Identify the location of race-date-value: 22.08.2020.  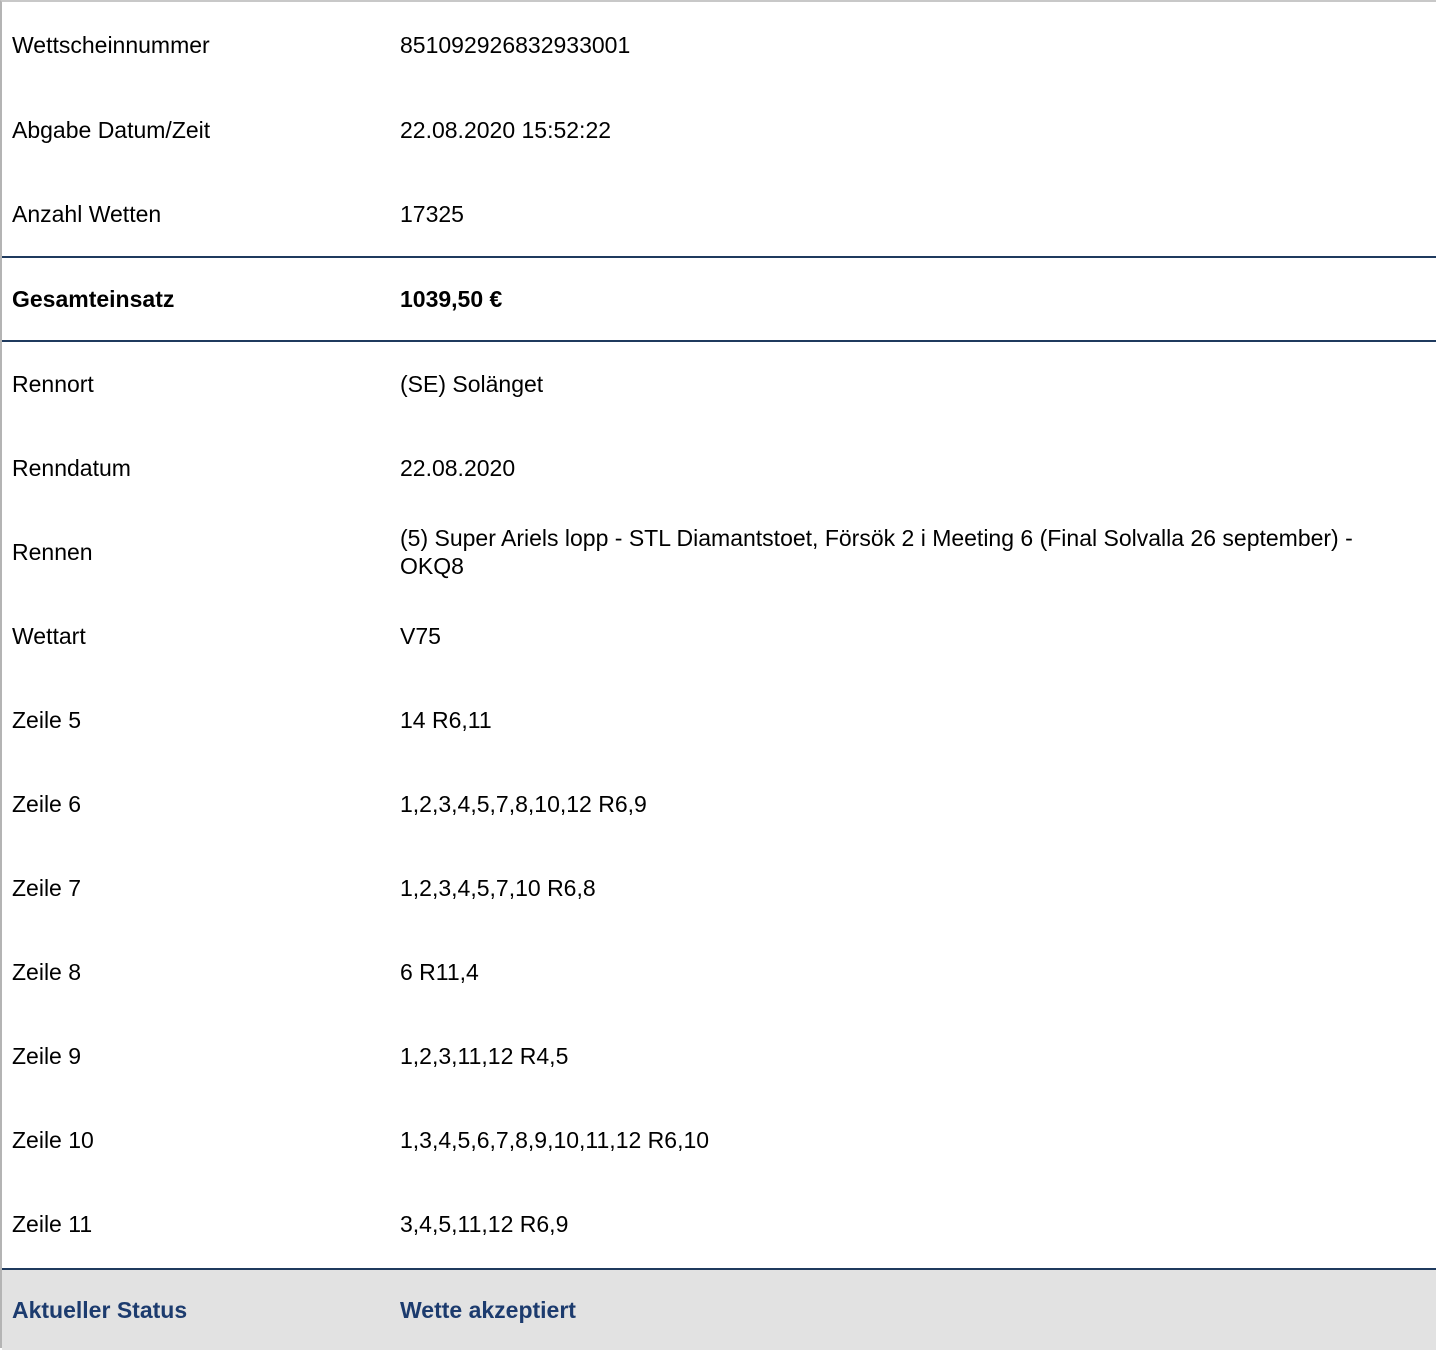
(458, 468).